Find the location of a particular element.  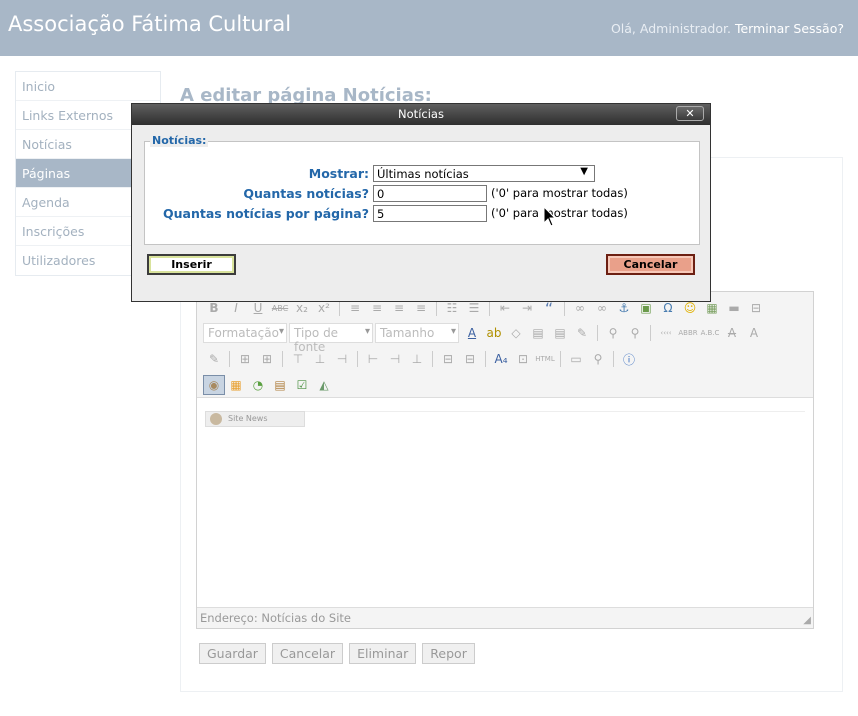

citation-icon: ‹‹‹‹ is located at coordinates (666, 333).